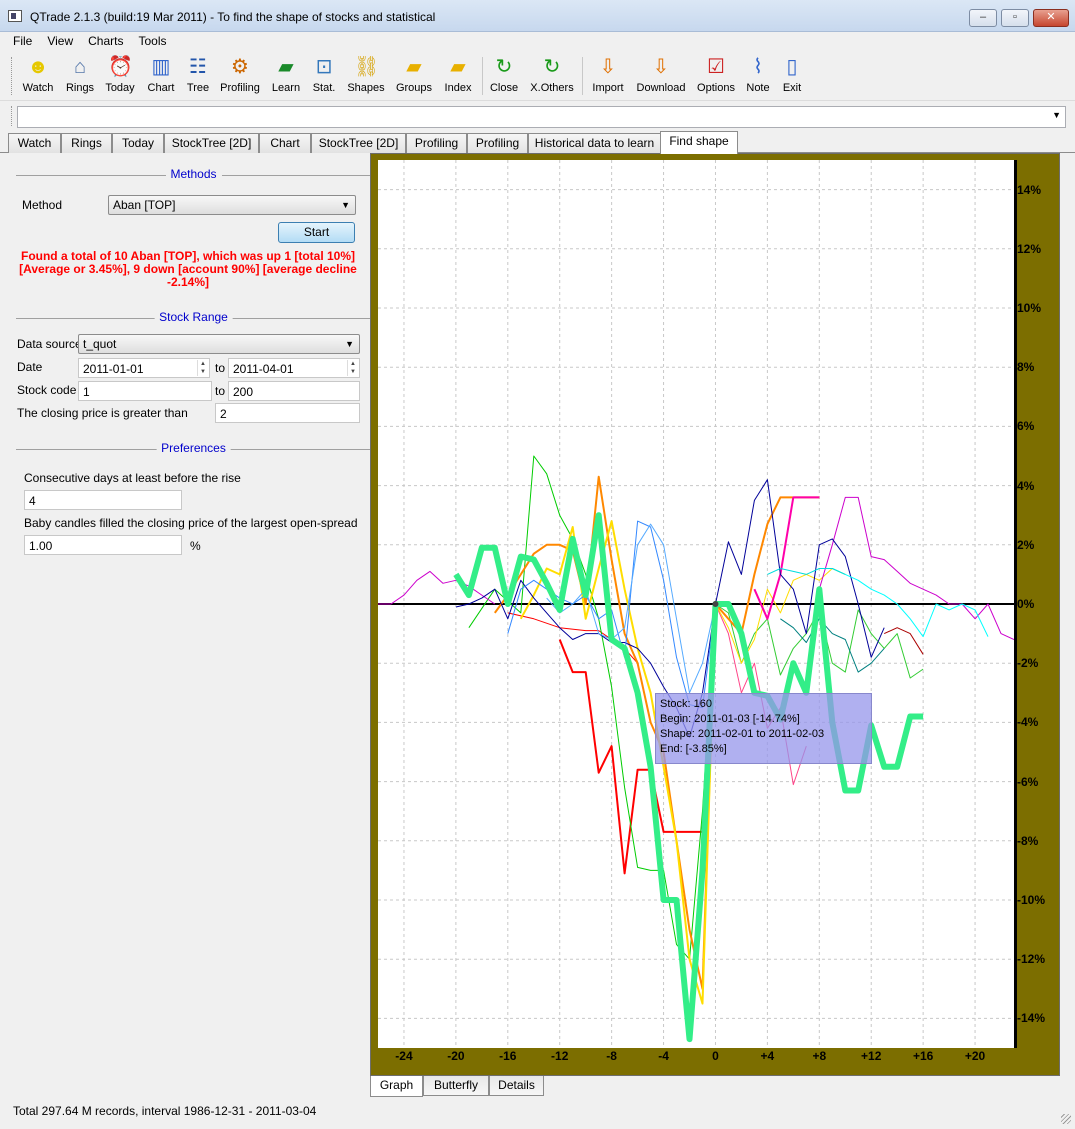 The image size is (1075, 1129). Describe the element at coordinates (456, 1086) in the screenshot. I see `tab-butterfly: Butterfly` at that location.